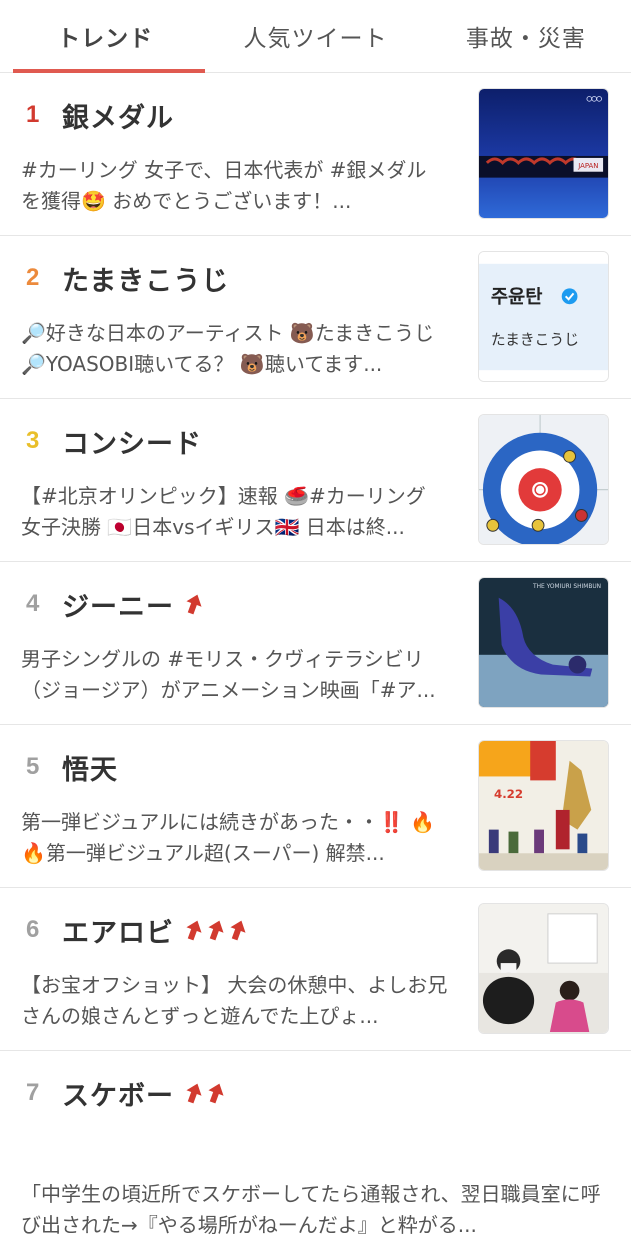 Image resolution: width=631 pixels, height=1251 pixels. I want to click on anime-poster-thumbnail: 4.22, so click(543, 805).